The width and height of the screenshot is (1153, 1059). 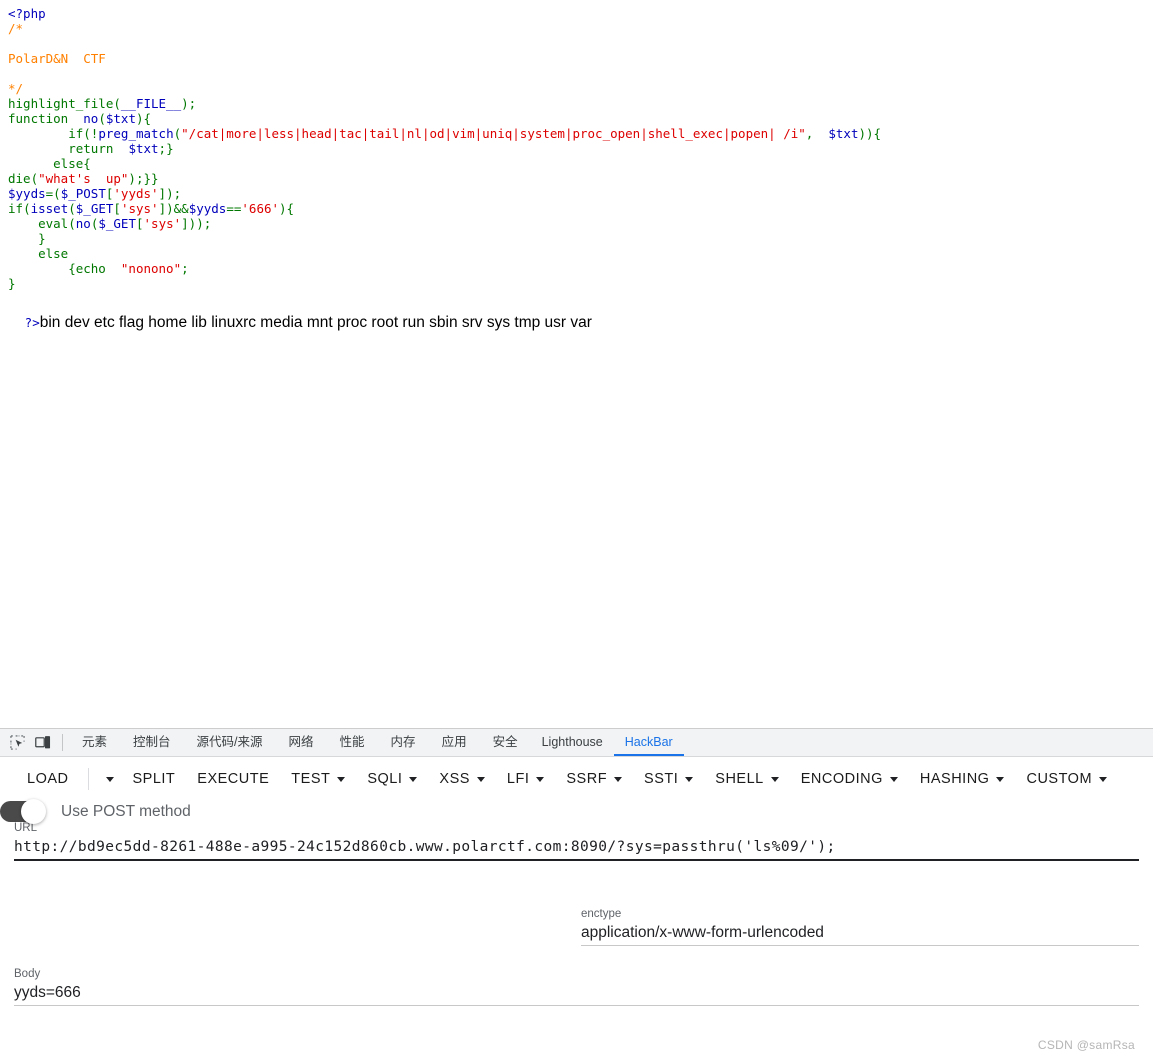 I want to click on devtools-tab--: 应用, so click(x=454, y=742).